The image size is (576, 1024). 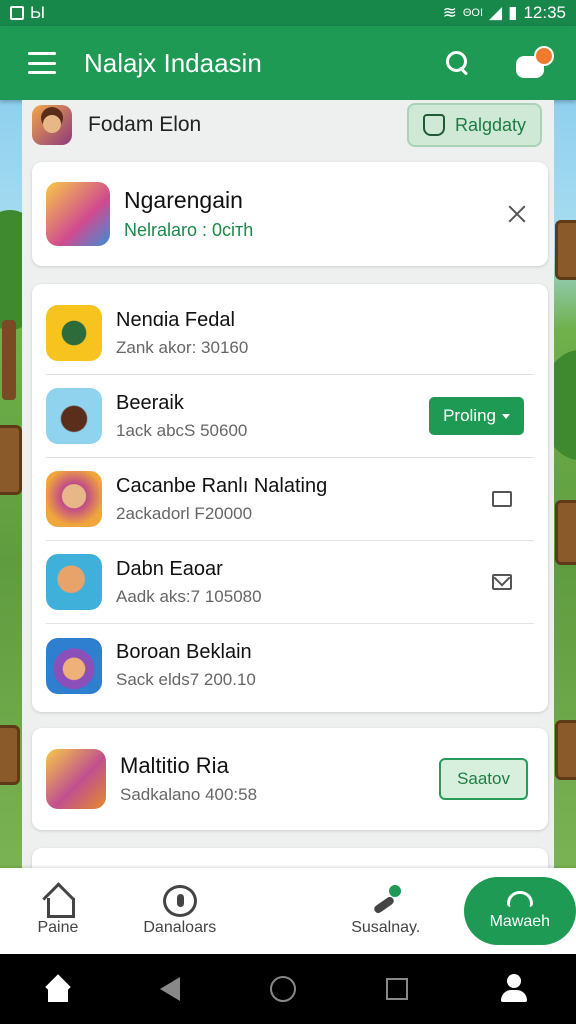 I want to click on item-subtitle: 1ack abcS 50600, so click(x=182, y=430).